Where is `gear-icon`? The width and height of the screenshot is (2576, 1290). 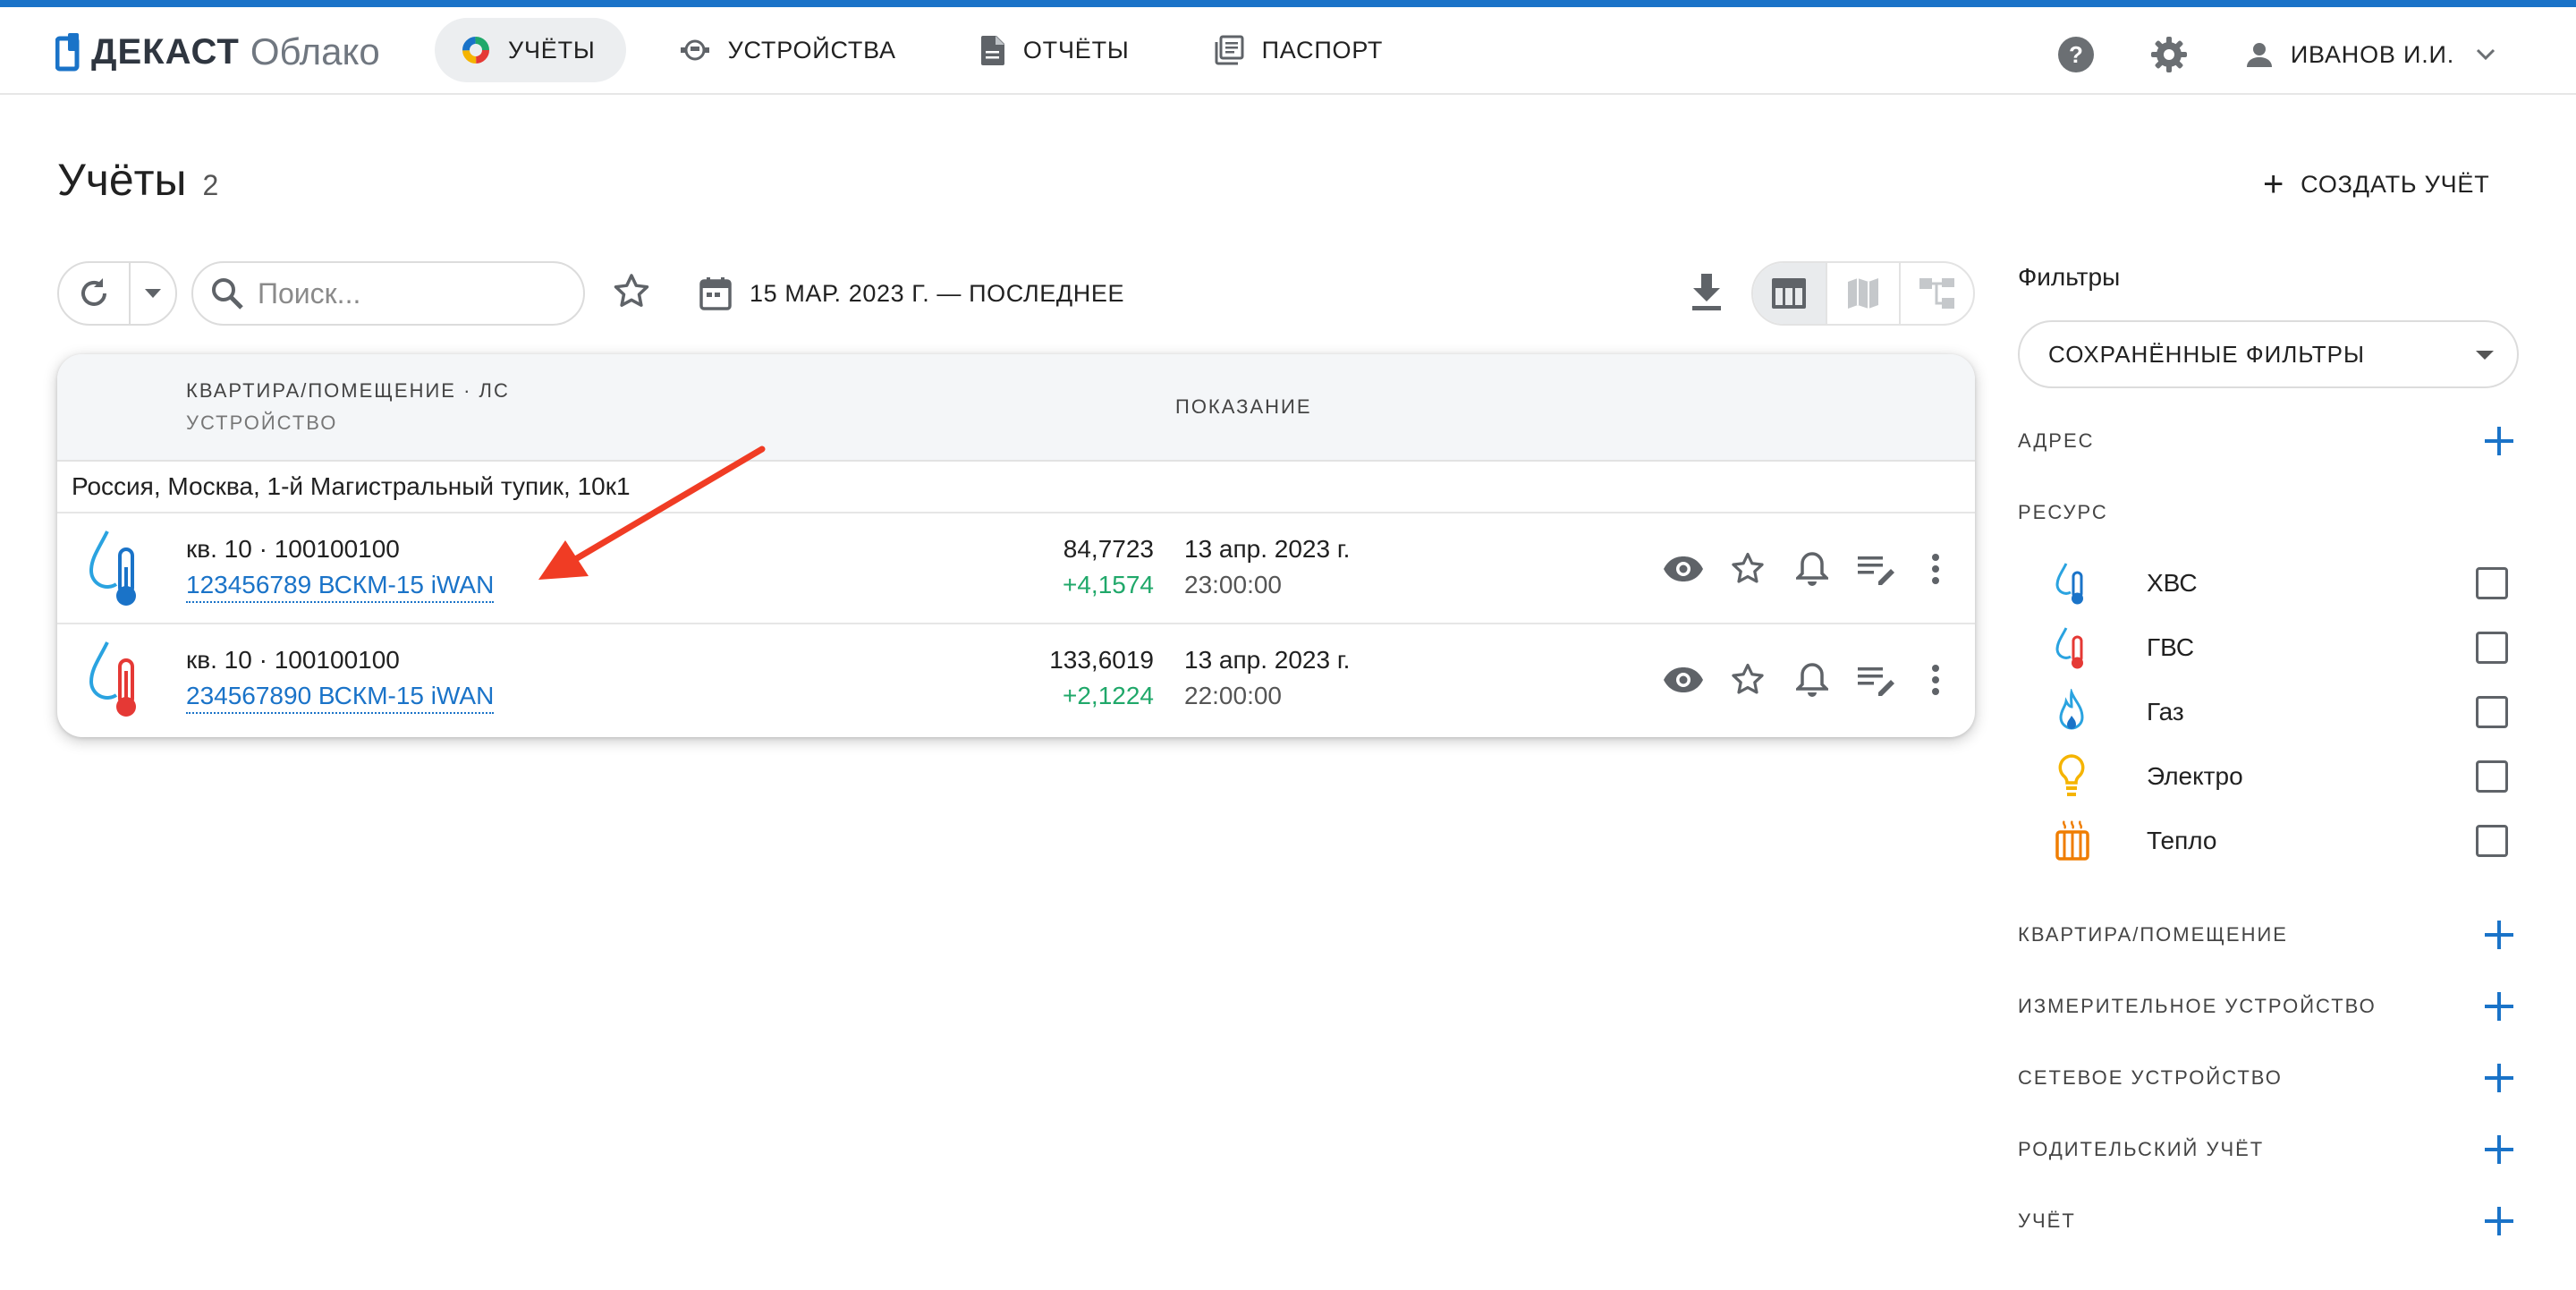 gear-icon is located at coordinates (2168, 54).